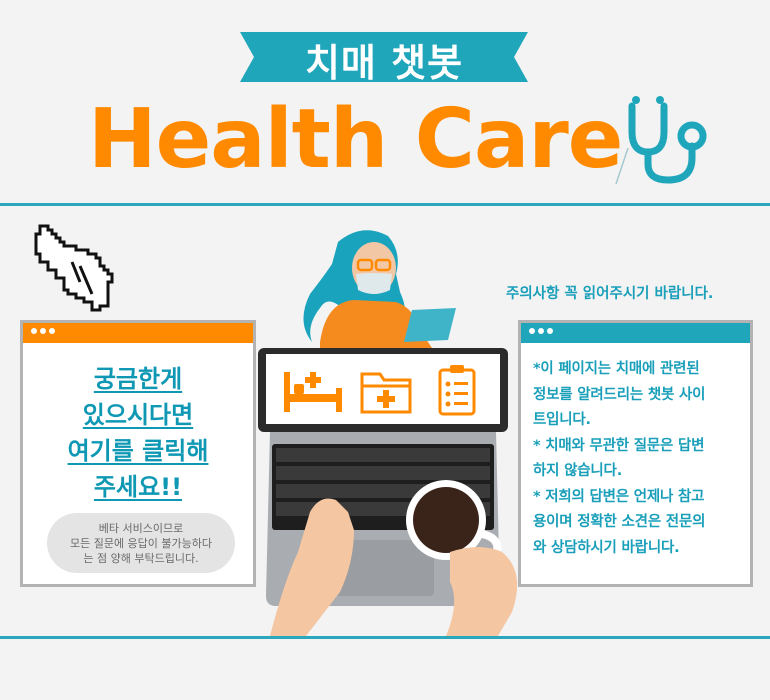 The width and height of the screenshot is (770, 700). Describe the element at coordinates (141, 528) in the screenshot. I see `beta-line: 베타 서비스이므로` at that location.